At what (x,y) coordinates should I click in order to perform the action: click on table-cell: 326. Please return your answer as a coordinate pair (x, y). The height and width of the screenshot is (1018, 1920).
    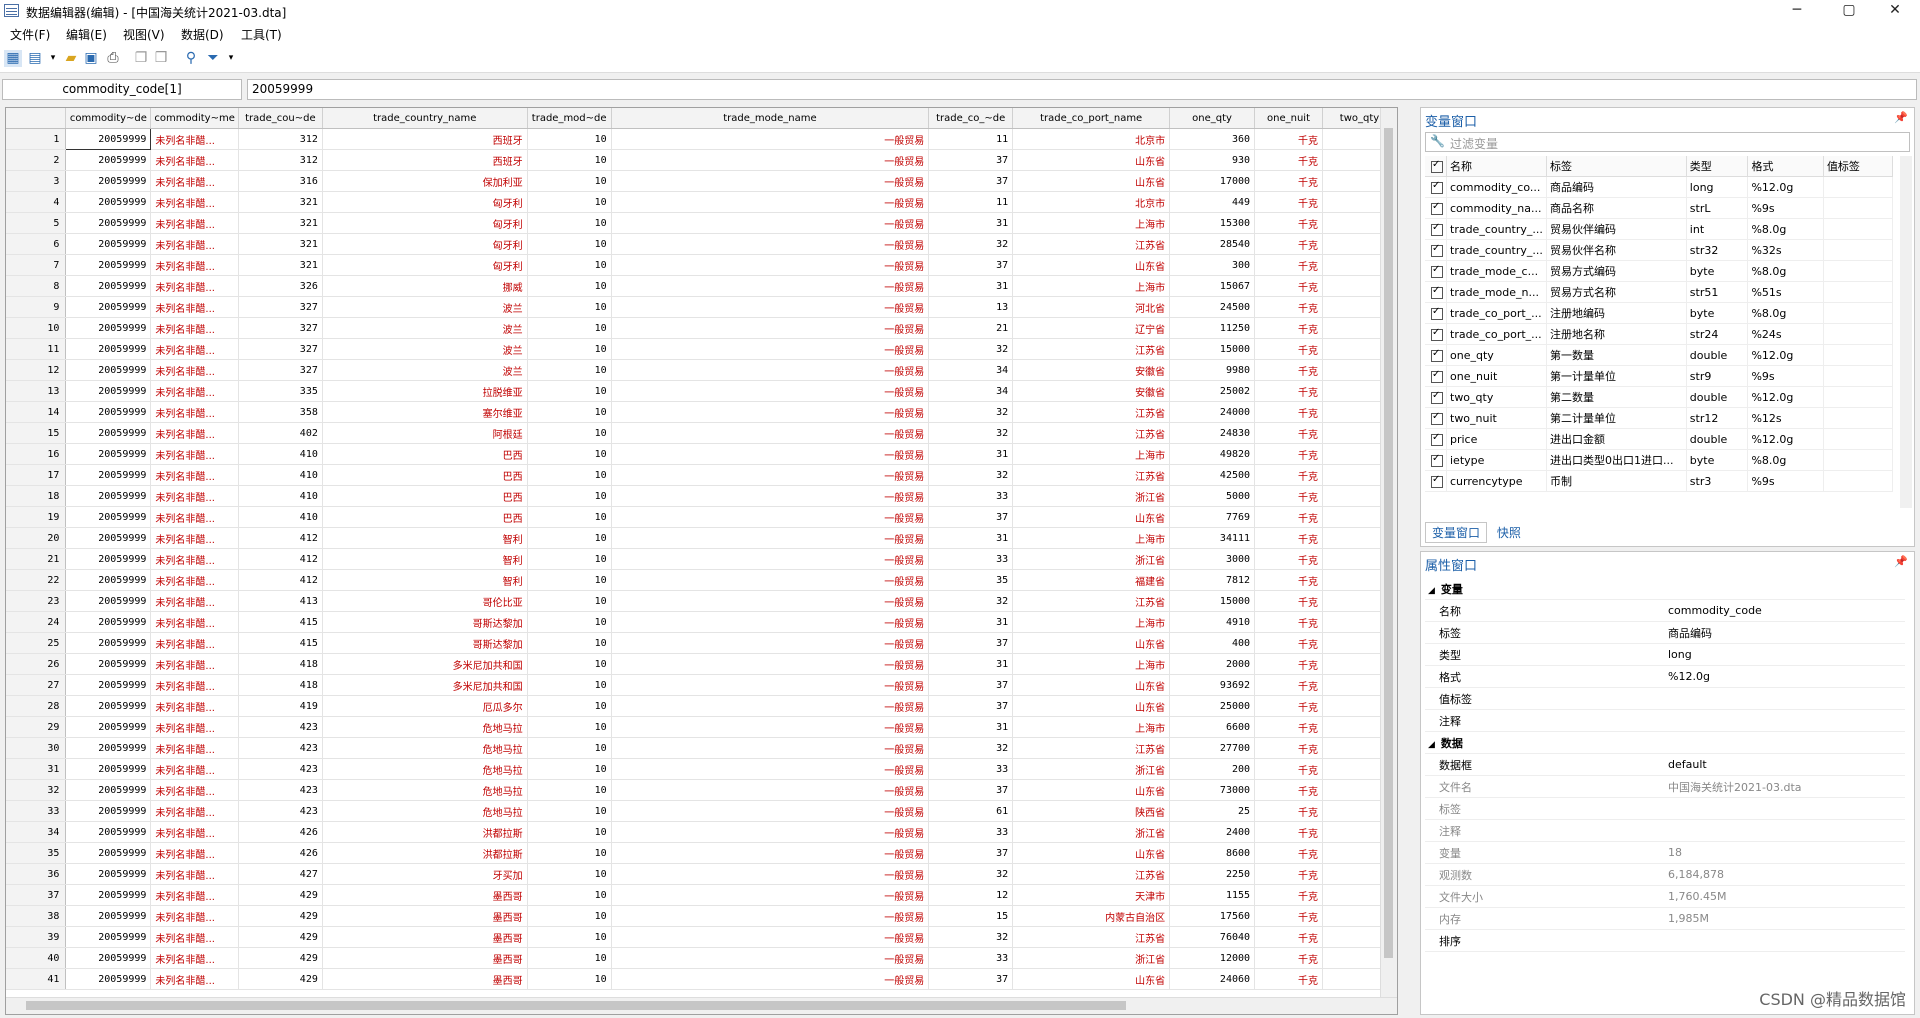
    Looking at the image, I should click on (280, 286).